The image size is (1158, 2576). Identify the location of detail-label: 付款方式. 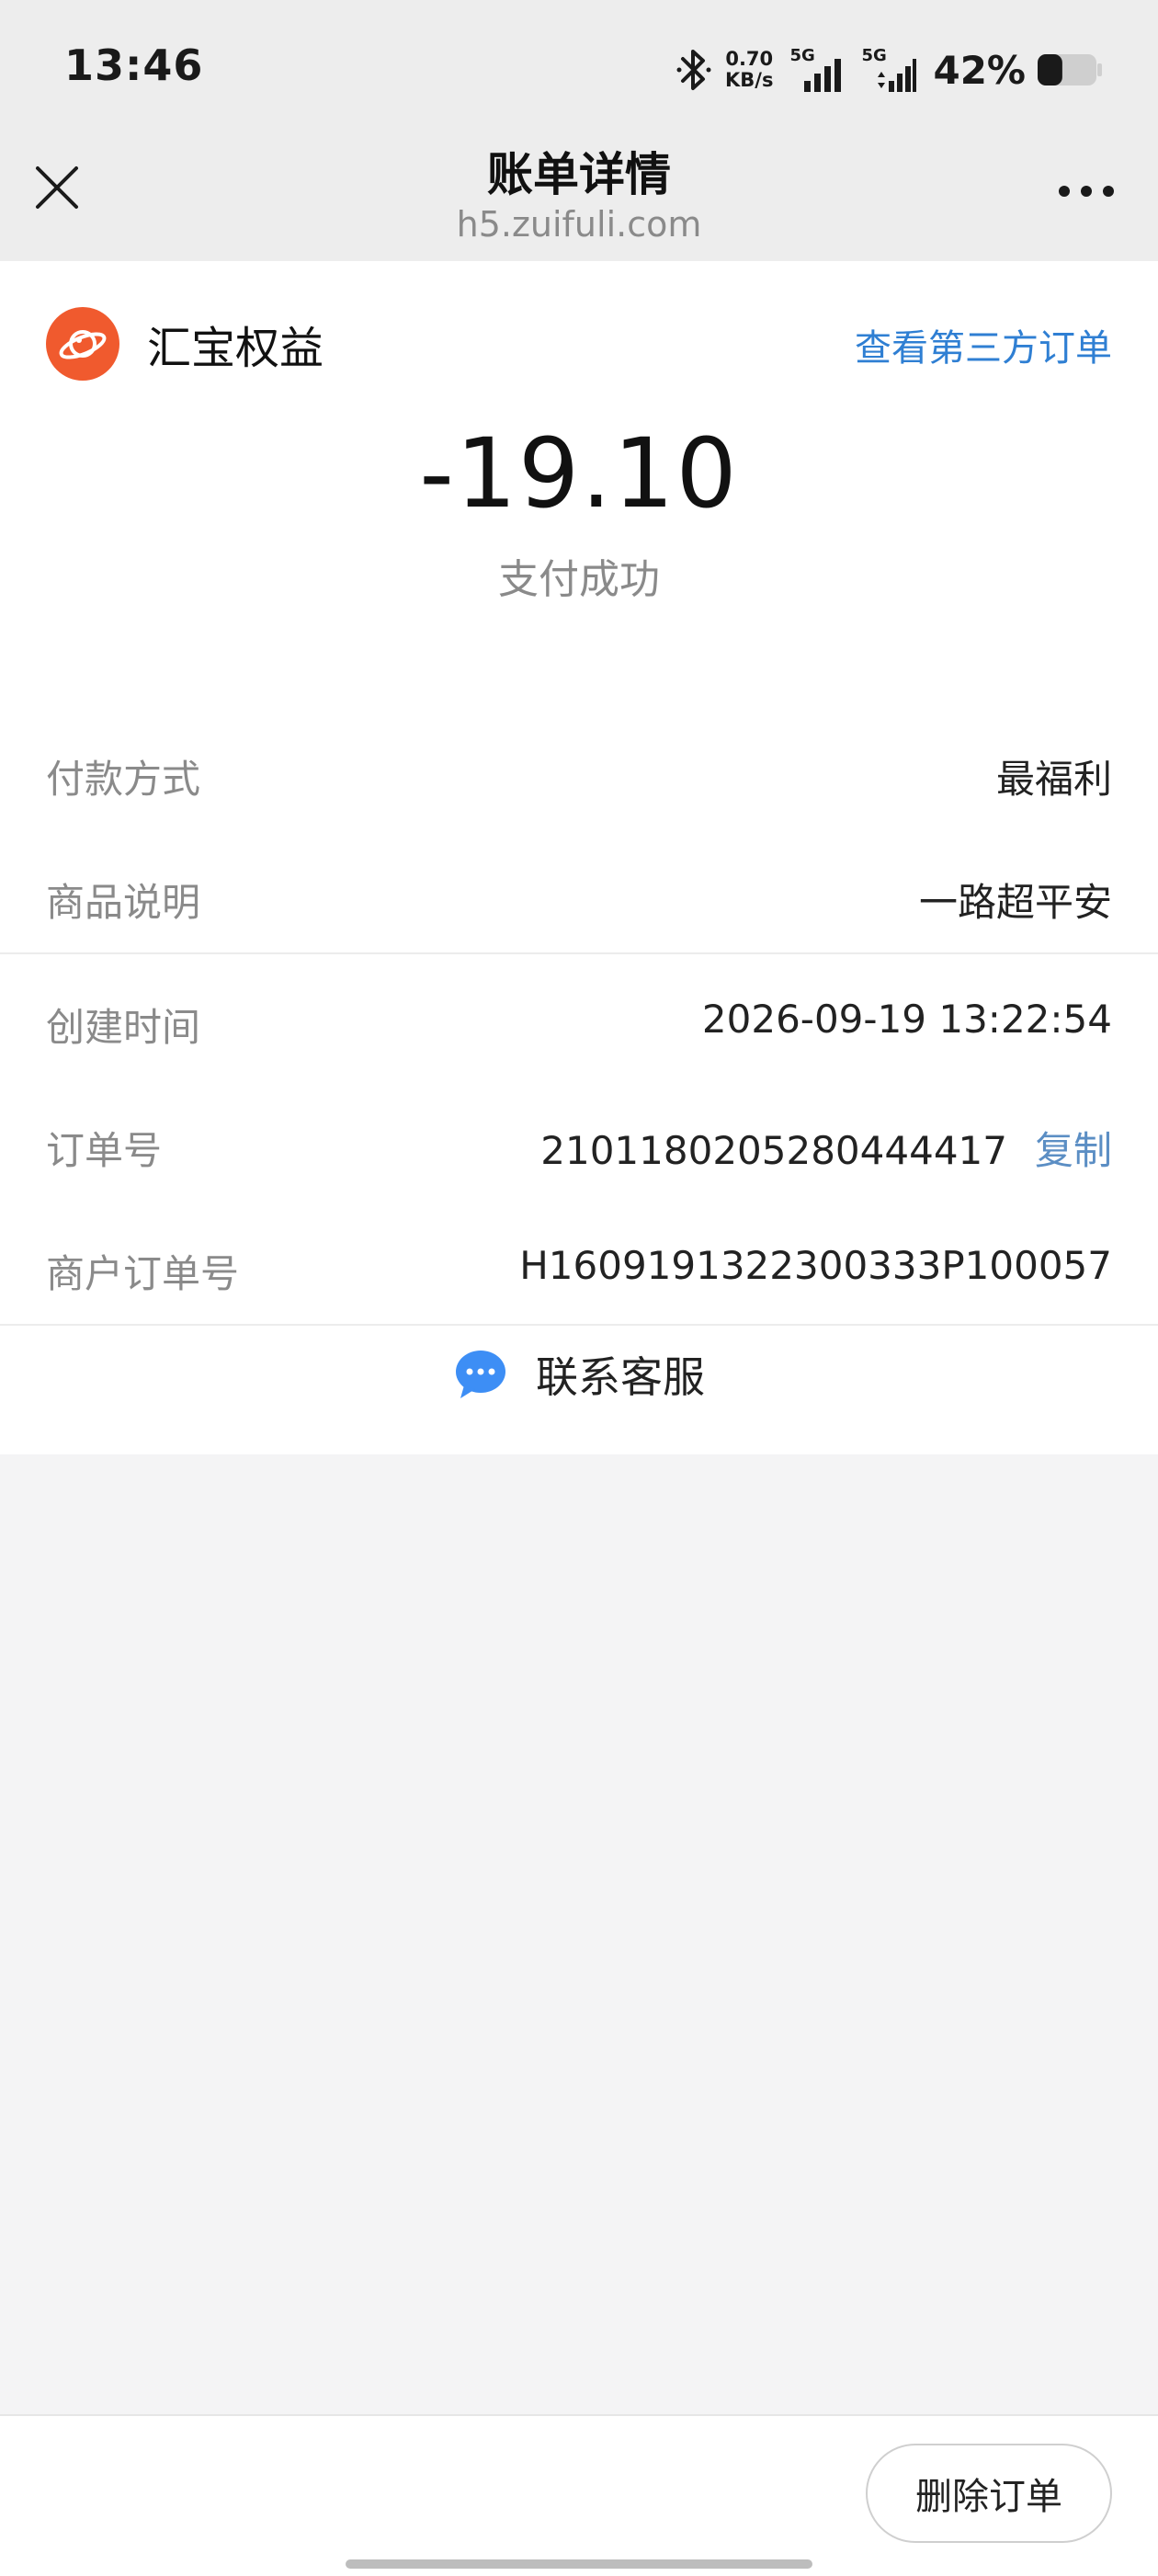
(123, 779).